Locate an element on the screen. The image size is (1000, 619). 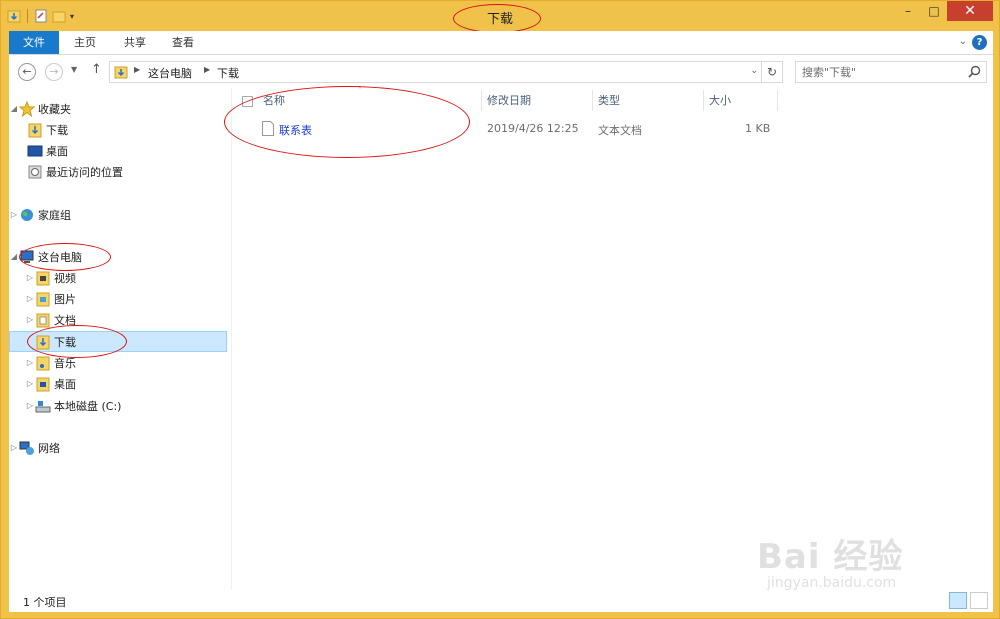
file-type: 文本文档 is located at coordinates (620, 130).